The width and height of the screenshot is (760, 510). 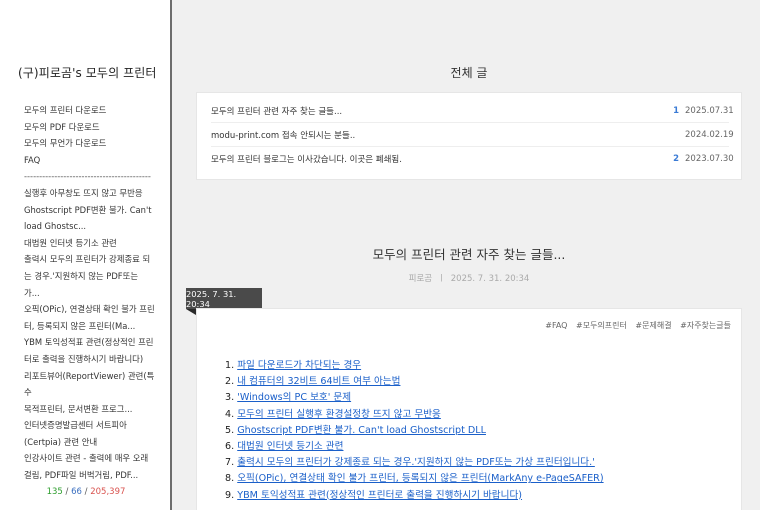 What do you see at coordinates (230, 365) in the screenshot?
I see `item-number: 1.` at bounding box center [230, 365].